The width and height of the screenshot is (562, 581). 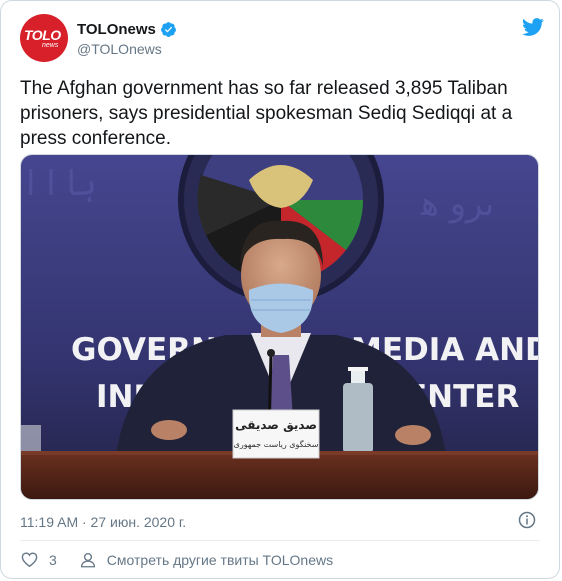 What do you see at coordinates (50, 45) in the screenshot?
I see `avatar-logo-subtext: news` at bounding box center [50, 45].